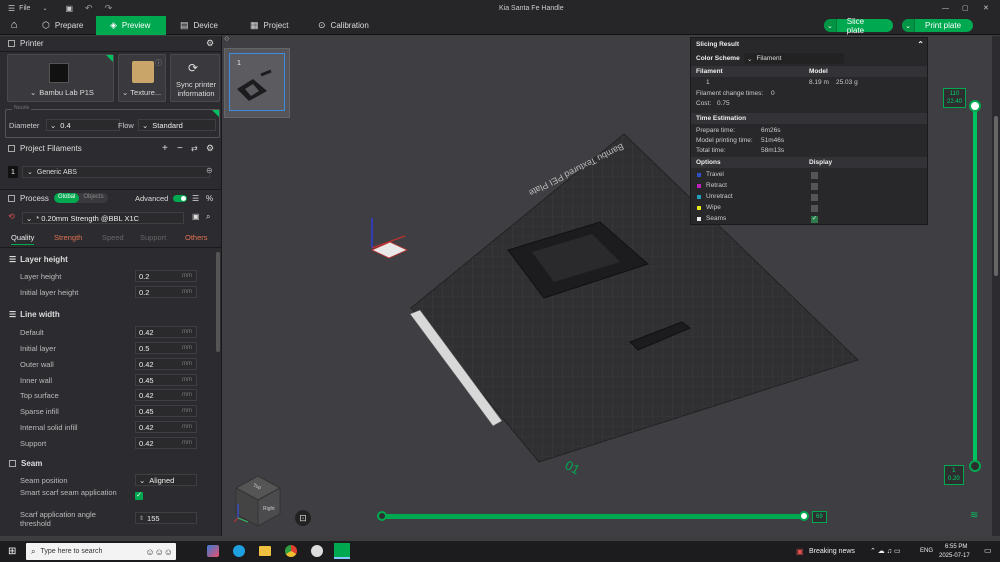 Image resolution: width=1000 pixels, height=562 pixels. What do you see at coordinates (988, 550) in the screenshot?
I see `notification-icon: ▭` at bounding box center [988, 550].